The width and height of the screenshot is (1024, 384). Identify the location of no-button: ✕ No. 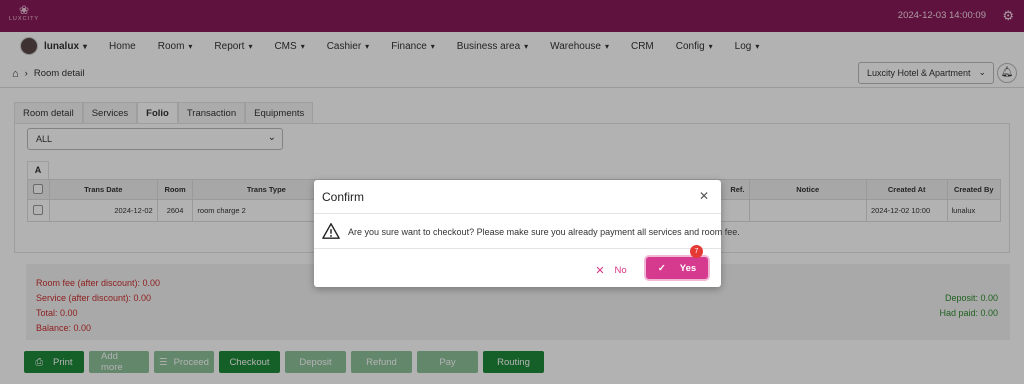
(611, 270).